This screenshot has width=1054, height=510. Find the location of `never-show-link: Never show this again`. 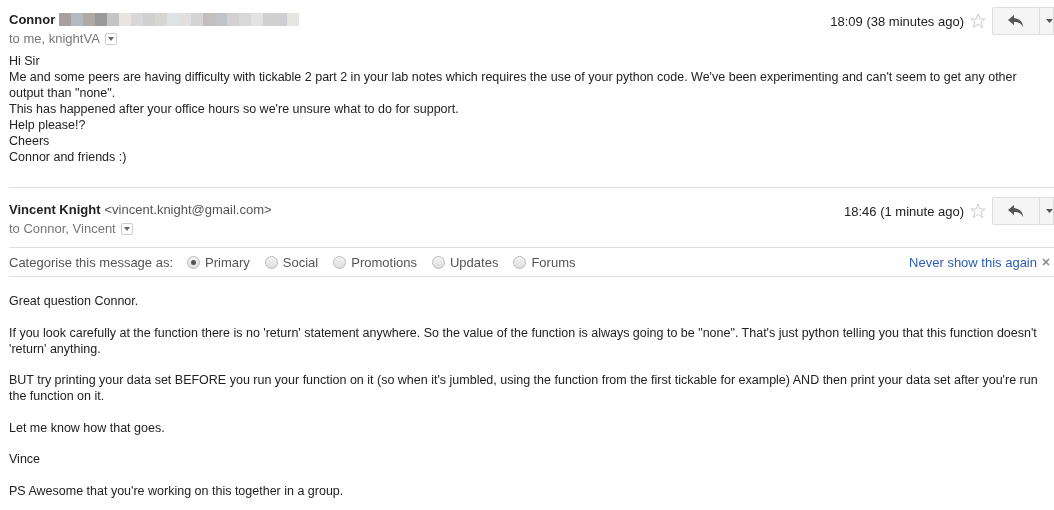

never-show-link: Never show this again is located at coordinates (973, 262).